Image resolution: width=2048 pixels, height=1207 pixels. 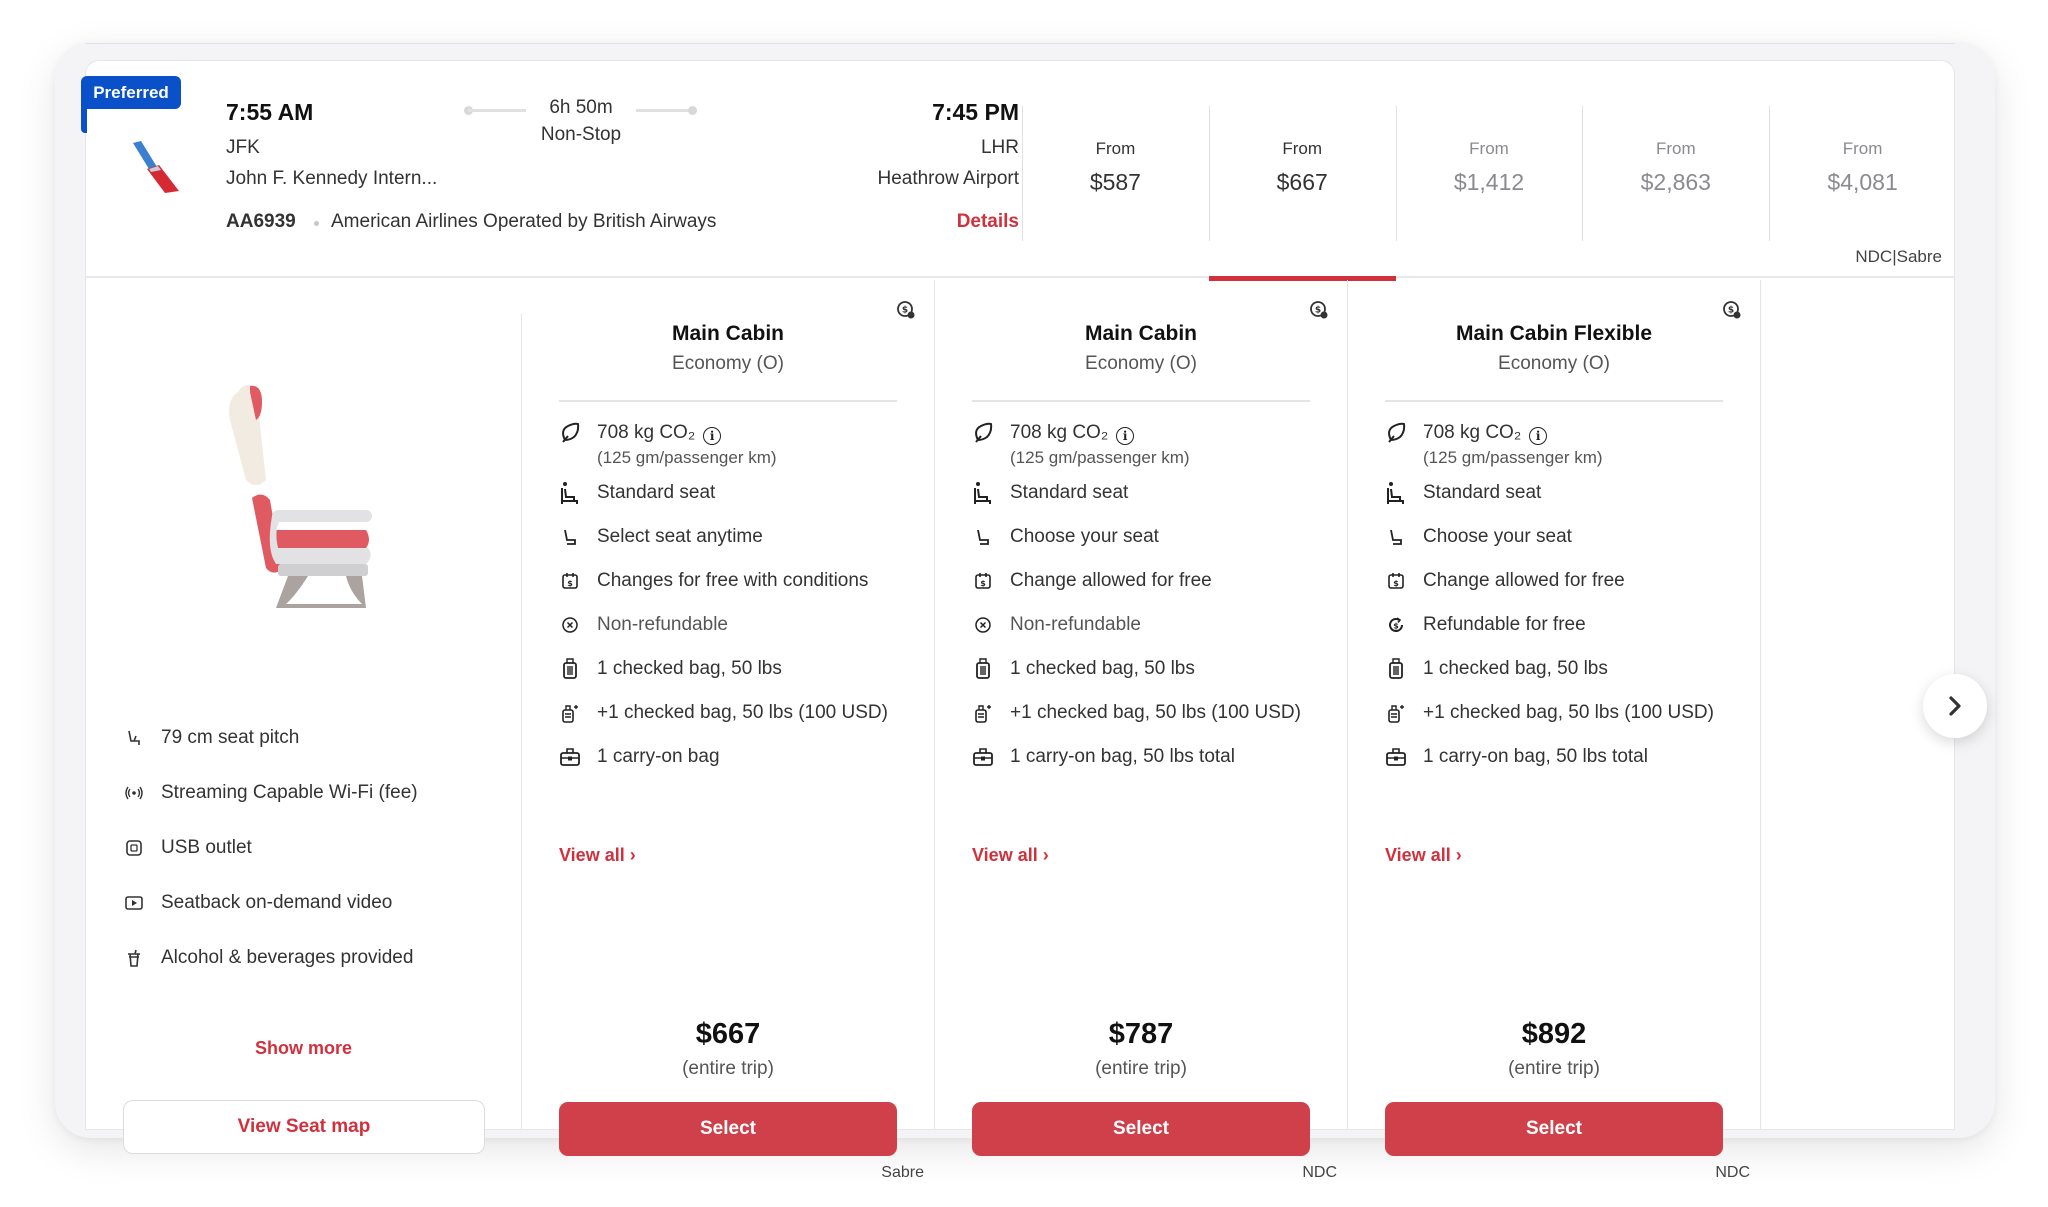 I want to click on wifi-icon, so click(x=134, y=793).